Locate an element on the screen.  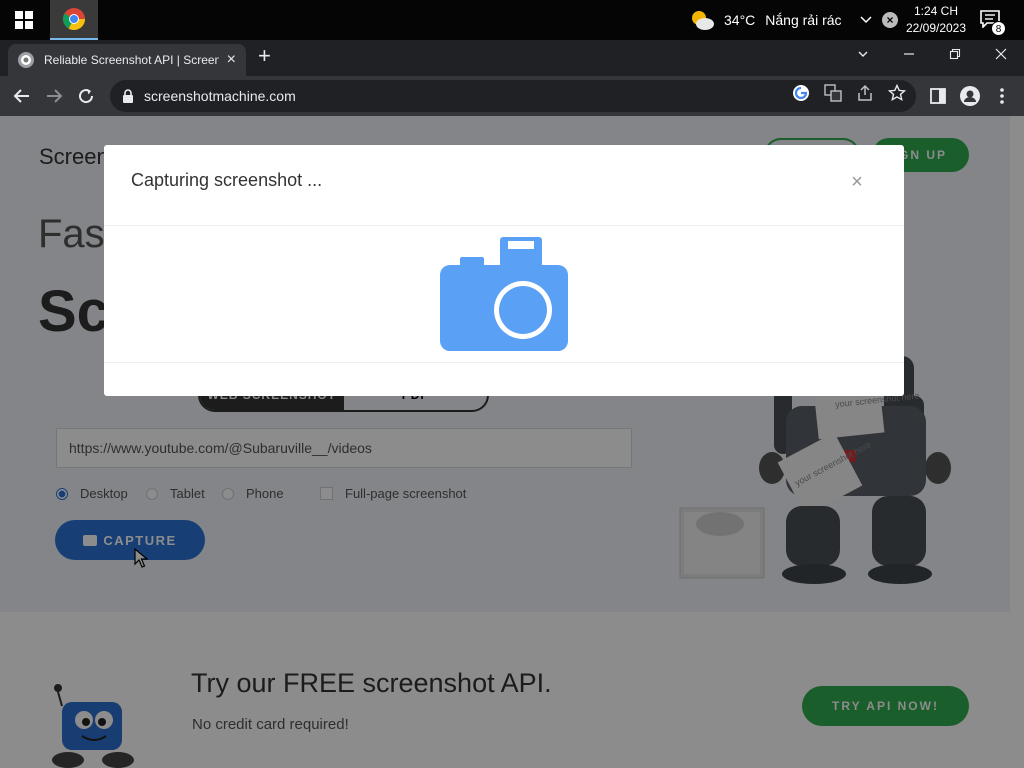
share-button is located at coordinates (865, 93).